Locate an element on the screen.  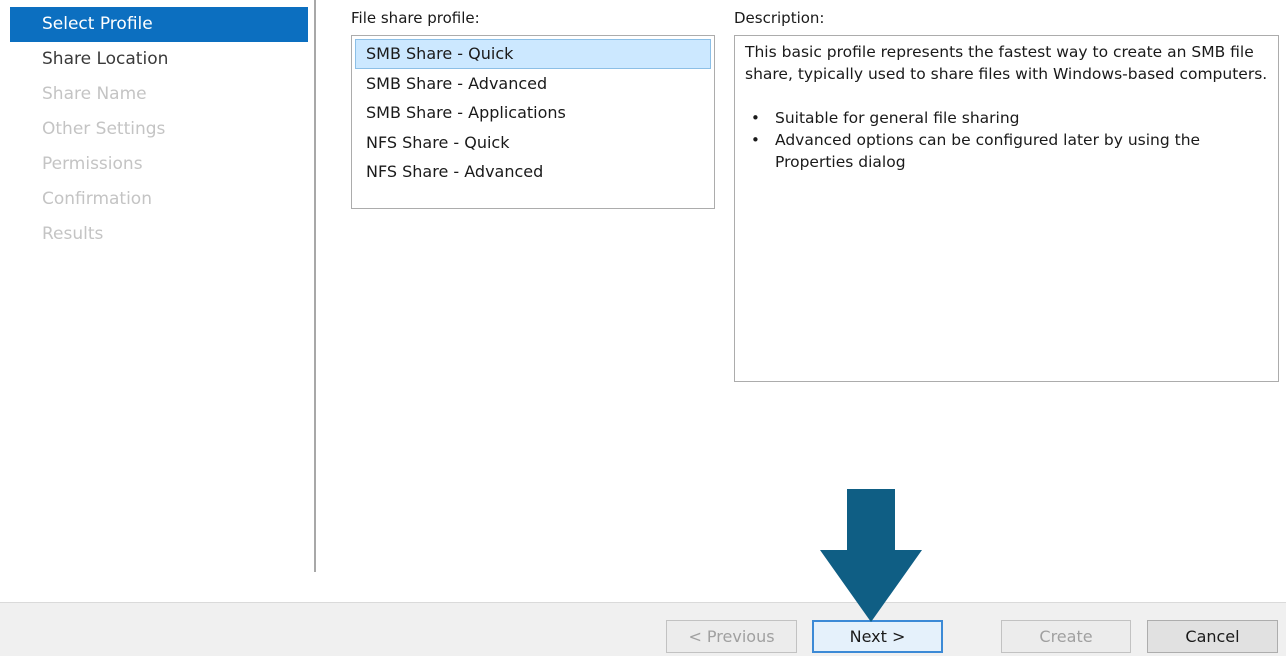
profile-item-smb-advanced: SMB Share - Advanced is located at coordinates (533, 84).